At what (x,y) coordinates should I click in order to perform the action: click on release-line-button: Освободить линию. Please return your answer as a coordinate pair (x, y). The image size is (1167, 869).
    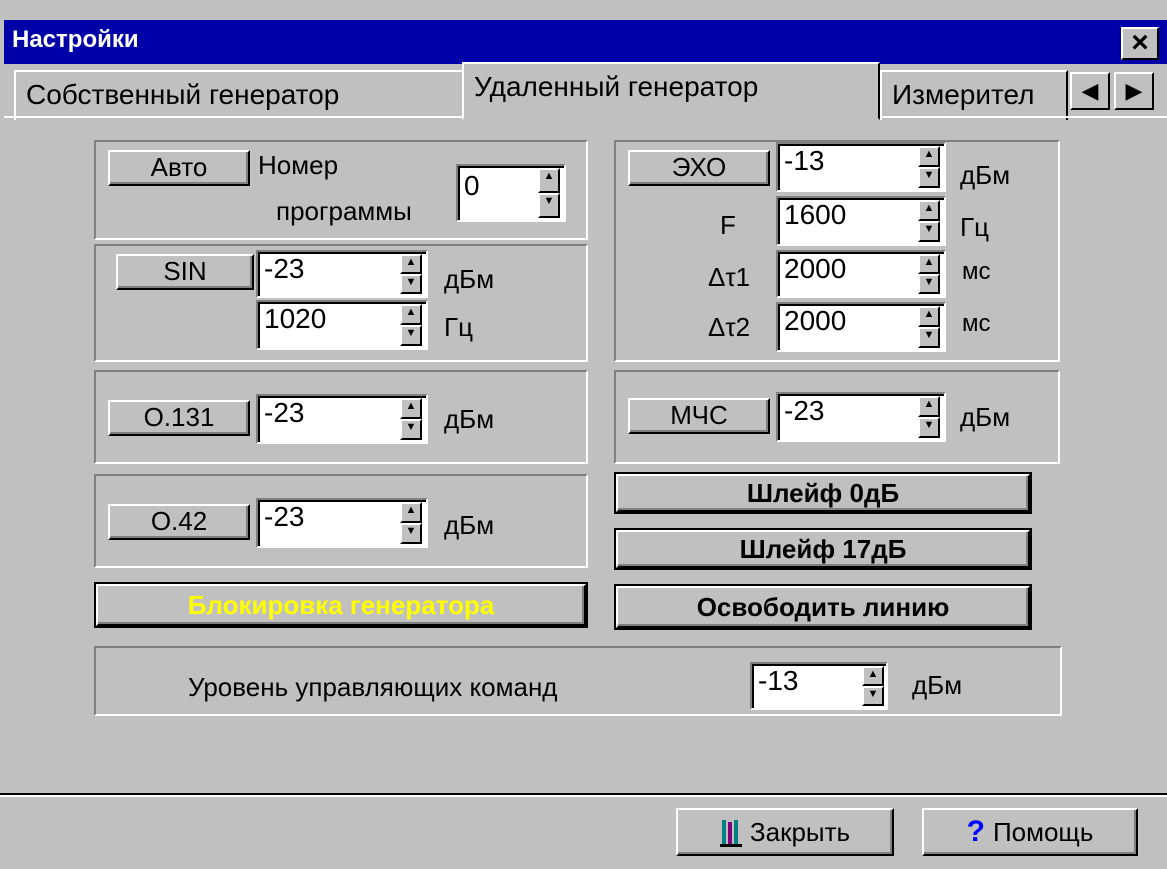
    Looking at the image, I should click on (823, 607).